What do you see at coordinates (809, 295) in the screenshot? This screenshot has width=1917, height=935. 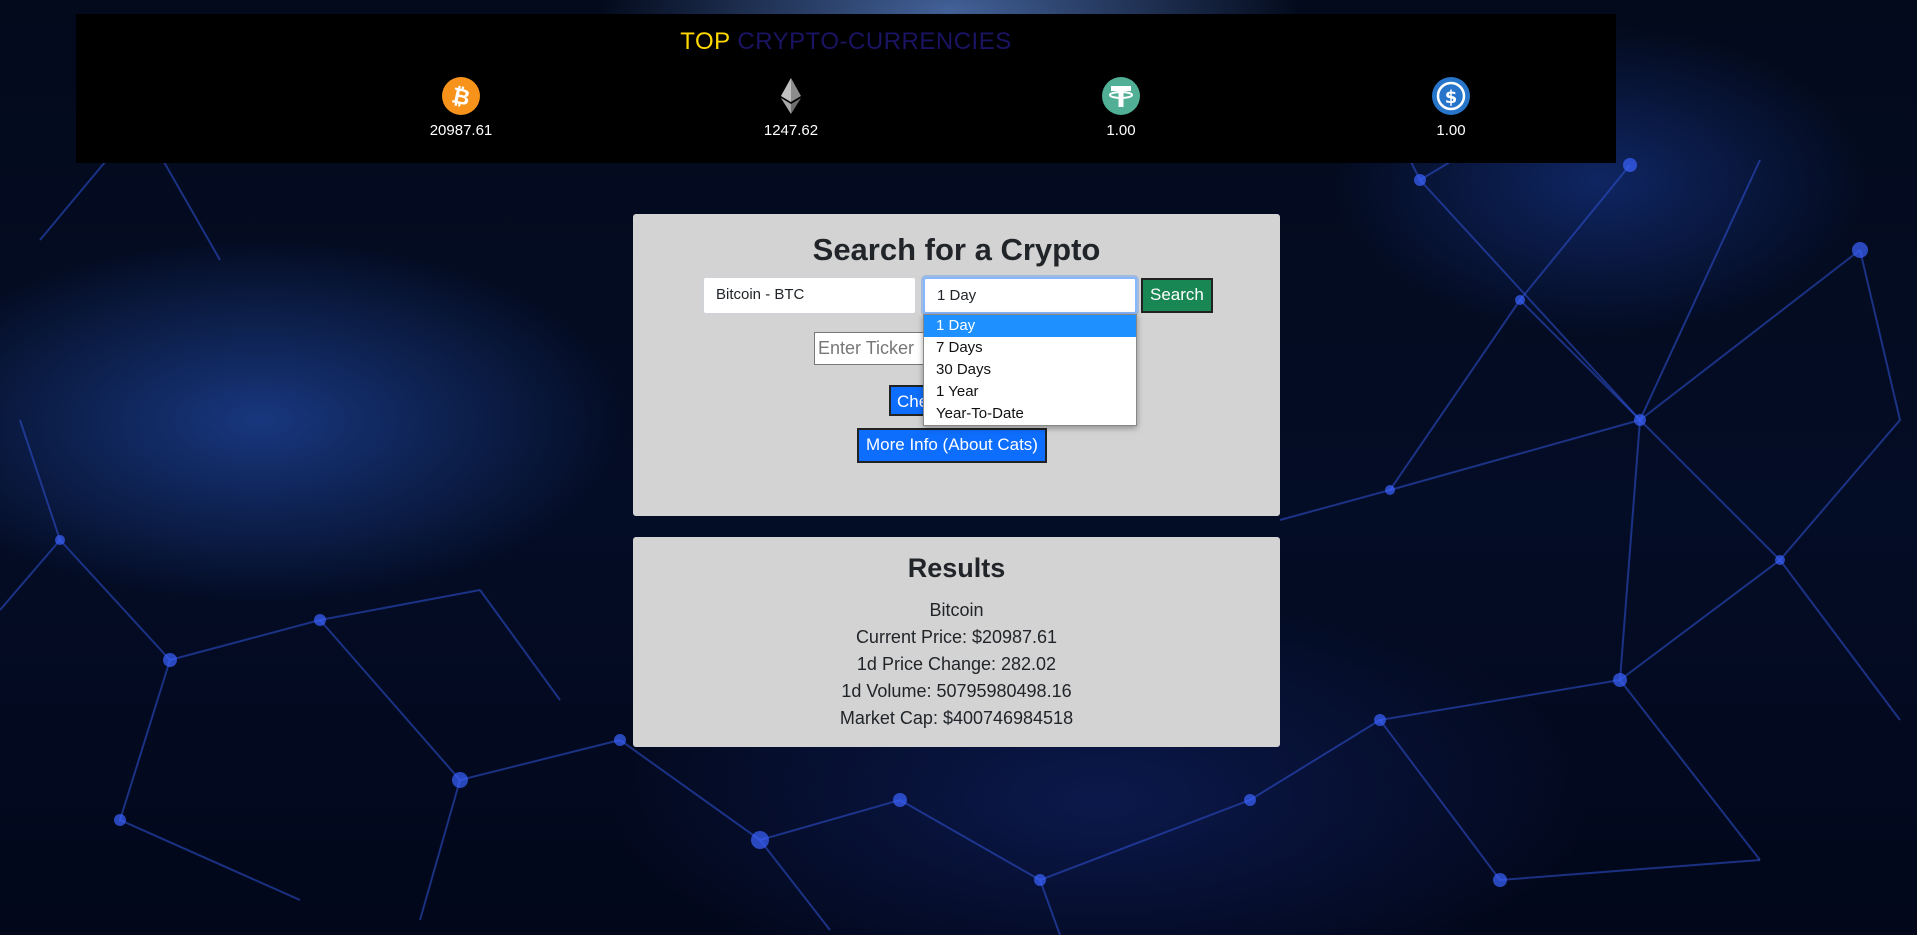 I see `coin-select: Bitcoin - BTC` at bounding box center [809, 295].